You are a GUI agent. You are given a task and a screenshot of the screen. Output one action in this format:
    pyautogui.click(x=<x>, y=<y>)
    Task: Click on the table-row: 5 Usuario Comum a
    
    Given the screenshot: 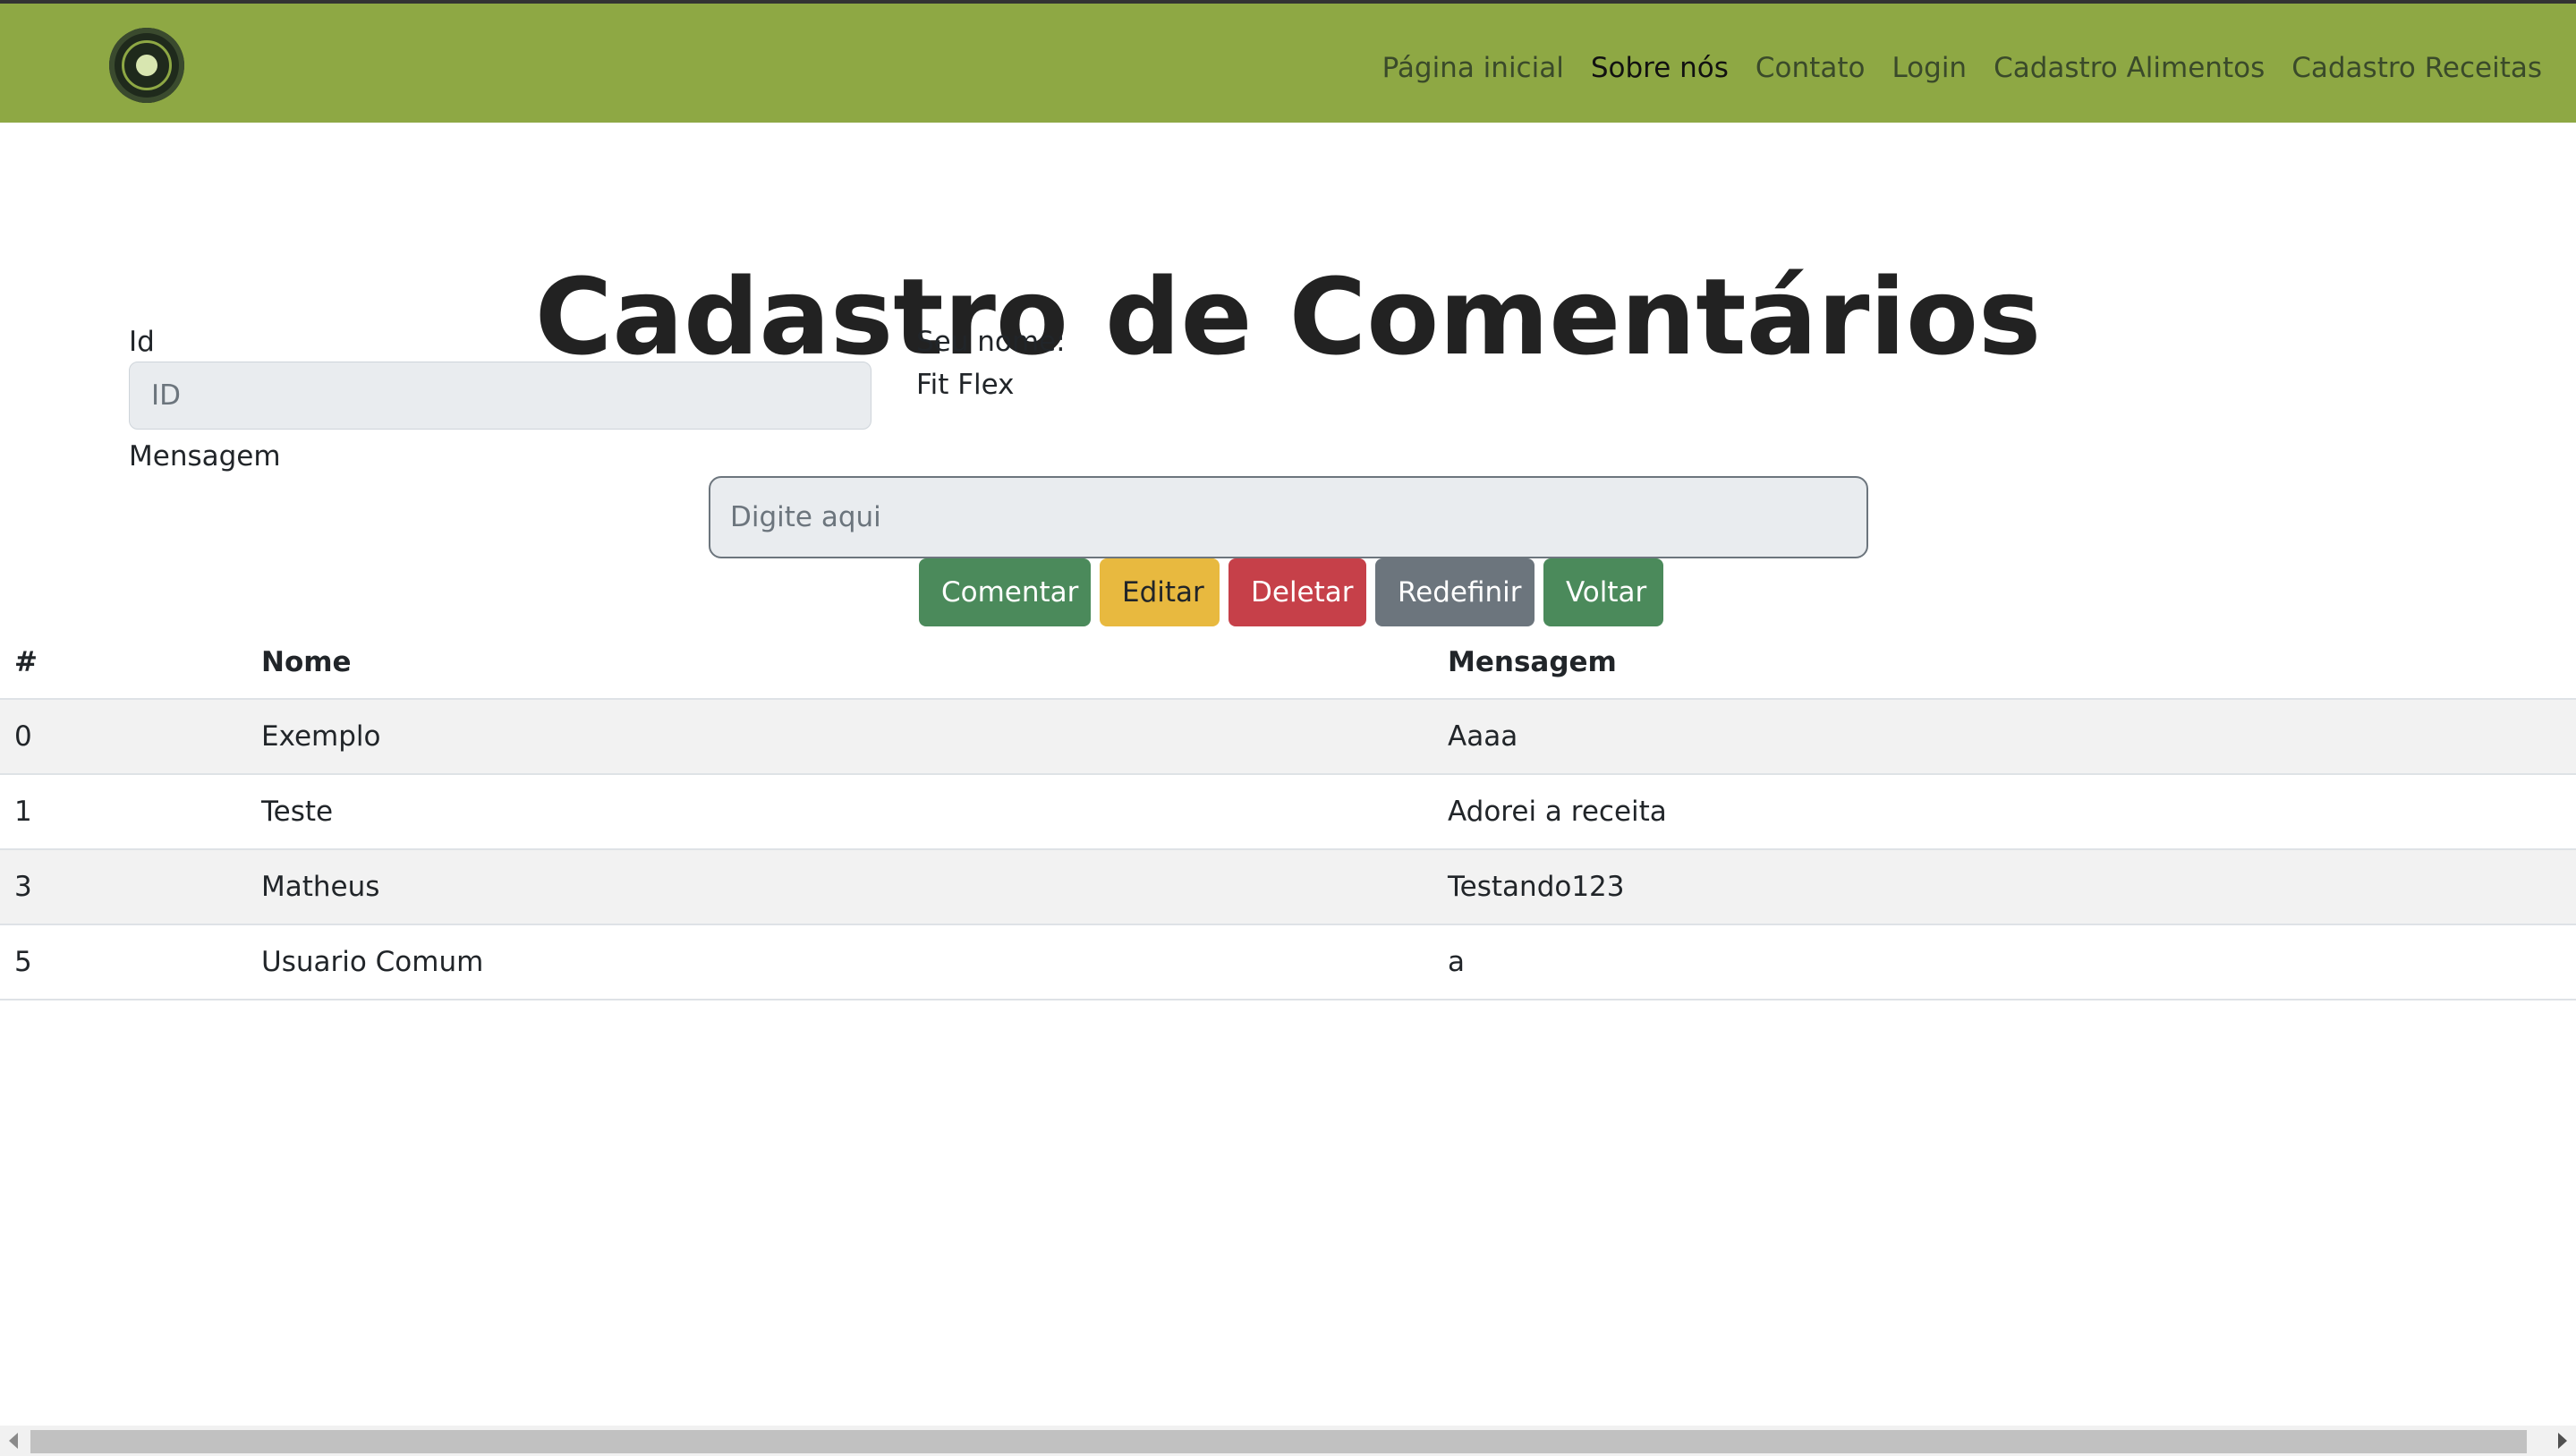 What is the action you would take?
    pyautogui.click(x=1288, y=962)
    